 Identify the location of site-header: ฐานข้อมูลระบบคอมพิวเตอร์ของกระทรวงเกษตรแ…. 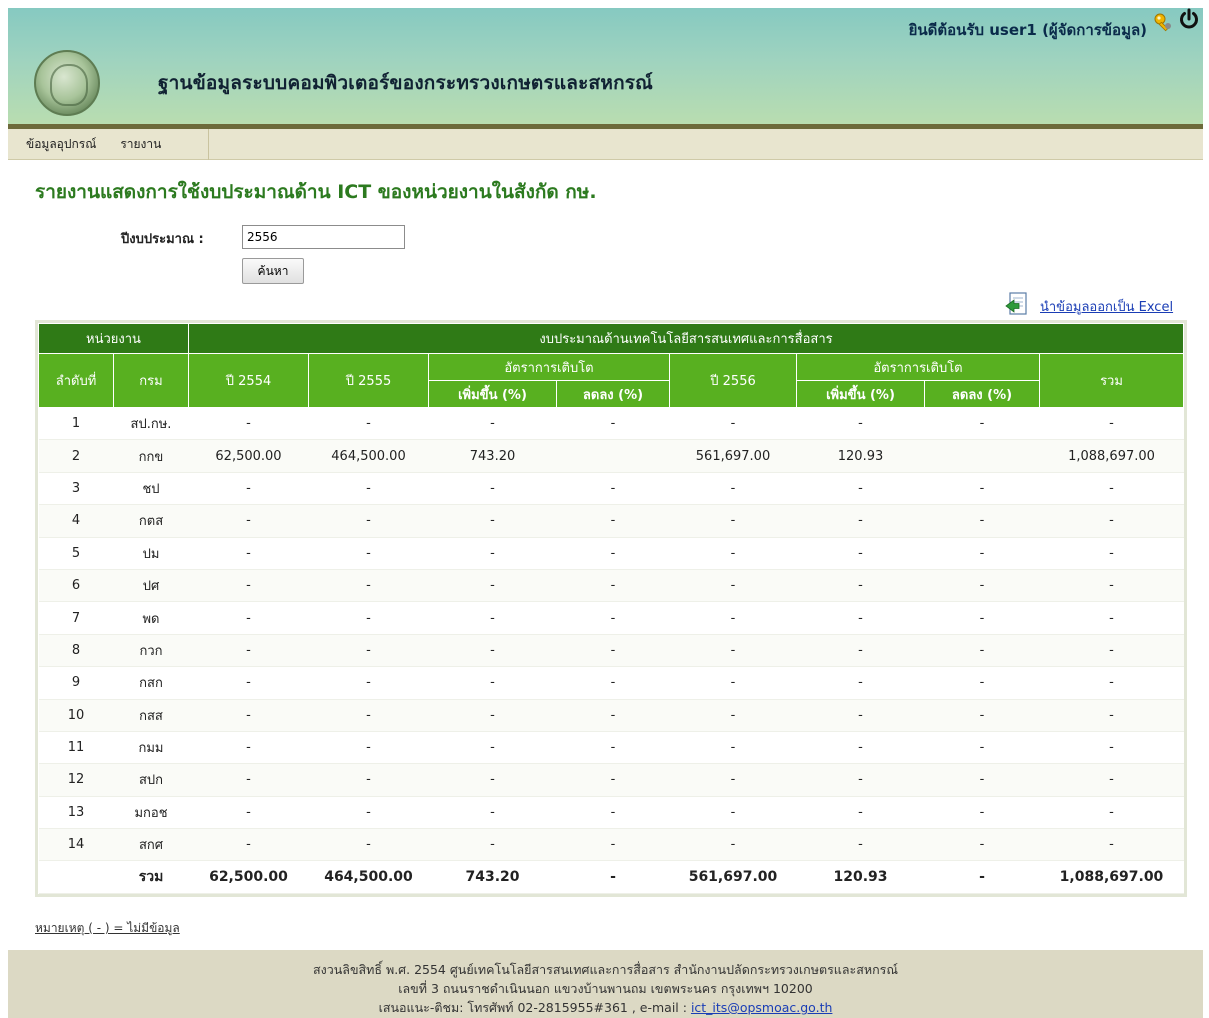
(605, 66).